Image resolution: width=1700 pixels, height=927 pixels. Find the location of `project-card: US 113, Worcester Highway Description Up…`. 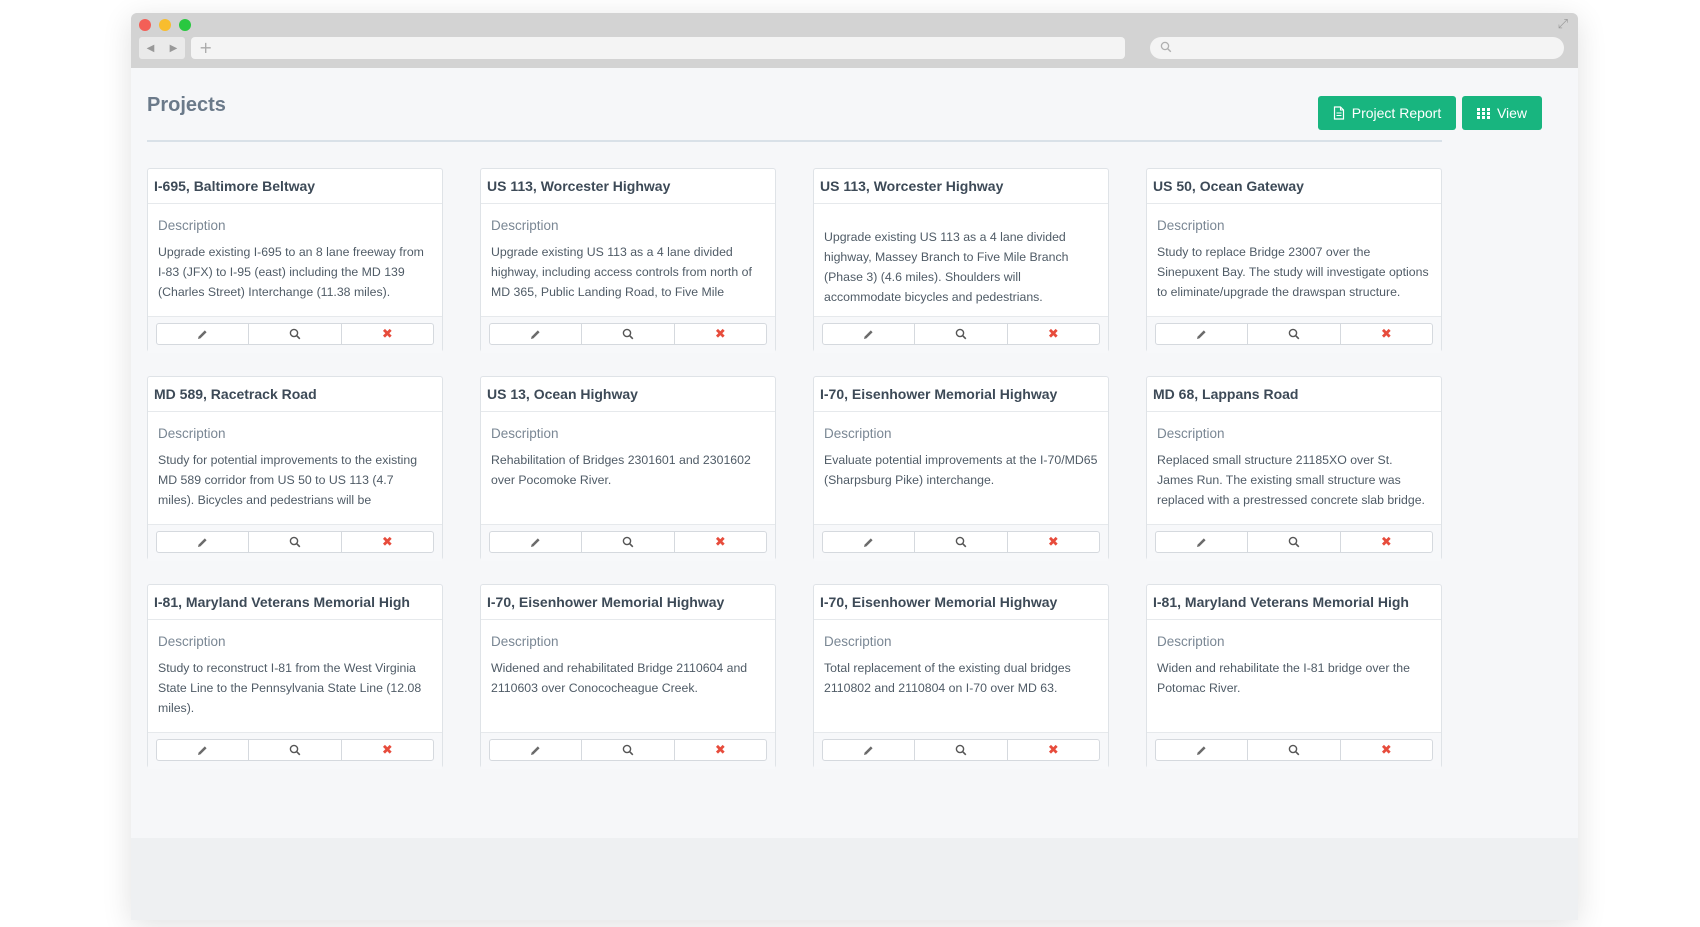

project-card: US 113, Worcester Highway Description Up… is located at coordinates (628, 260).